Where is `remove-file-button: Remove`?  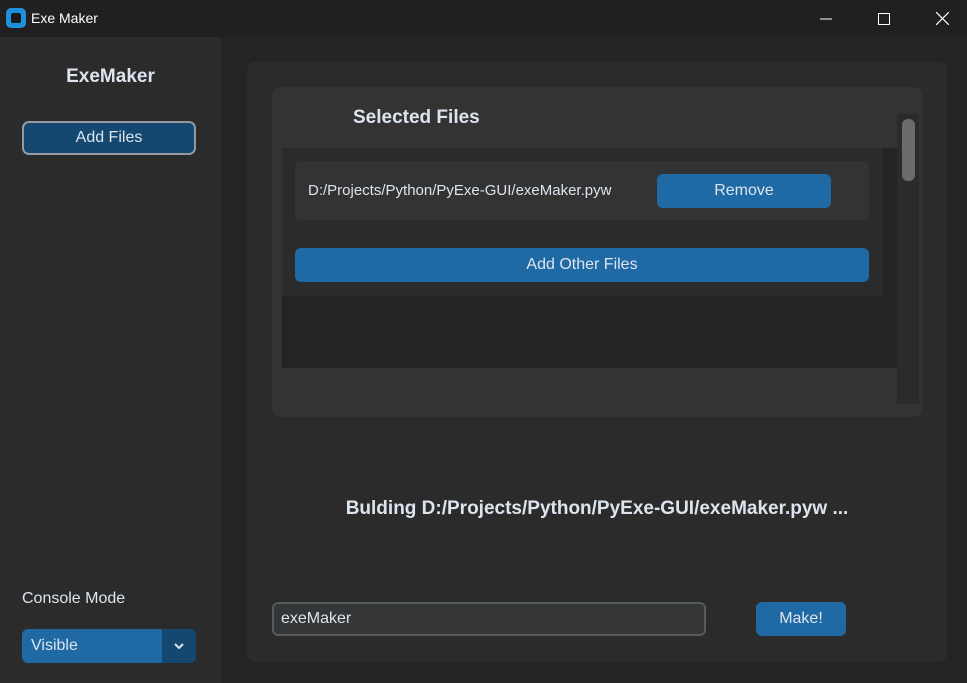
remove-file-button: Remove is located at coordinates (744, 191).